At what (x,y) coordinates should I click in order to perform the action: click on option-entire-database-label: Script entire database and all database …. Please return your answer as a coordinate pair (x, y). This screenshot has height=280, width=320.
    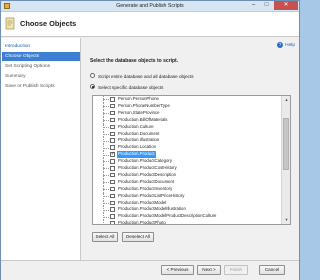
    Looking at the image, I should click on (146, 76).